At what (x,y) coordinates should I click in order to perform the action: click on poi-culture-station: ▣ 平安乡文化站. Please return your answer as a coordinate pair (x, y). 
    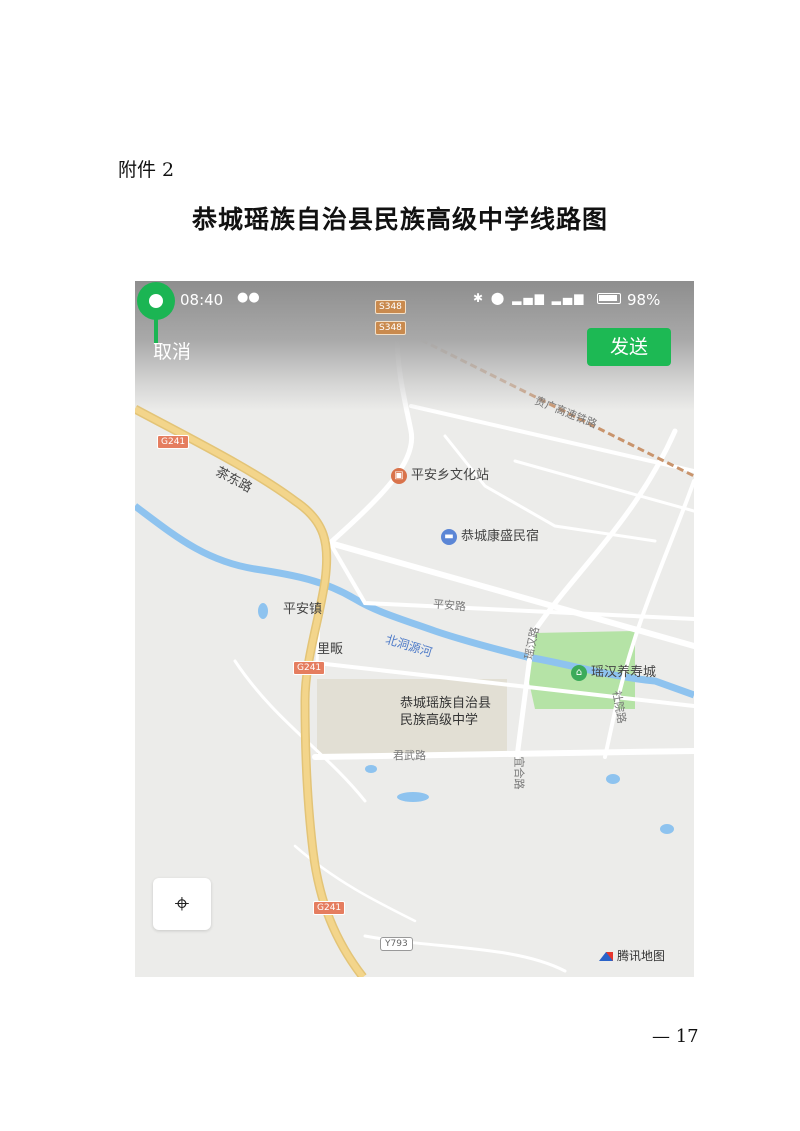
    Looking at the image, I should click on (440, 474).